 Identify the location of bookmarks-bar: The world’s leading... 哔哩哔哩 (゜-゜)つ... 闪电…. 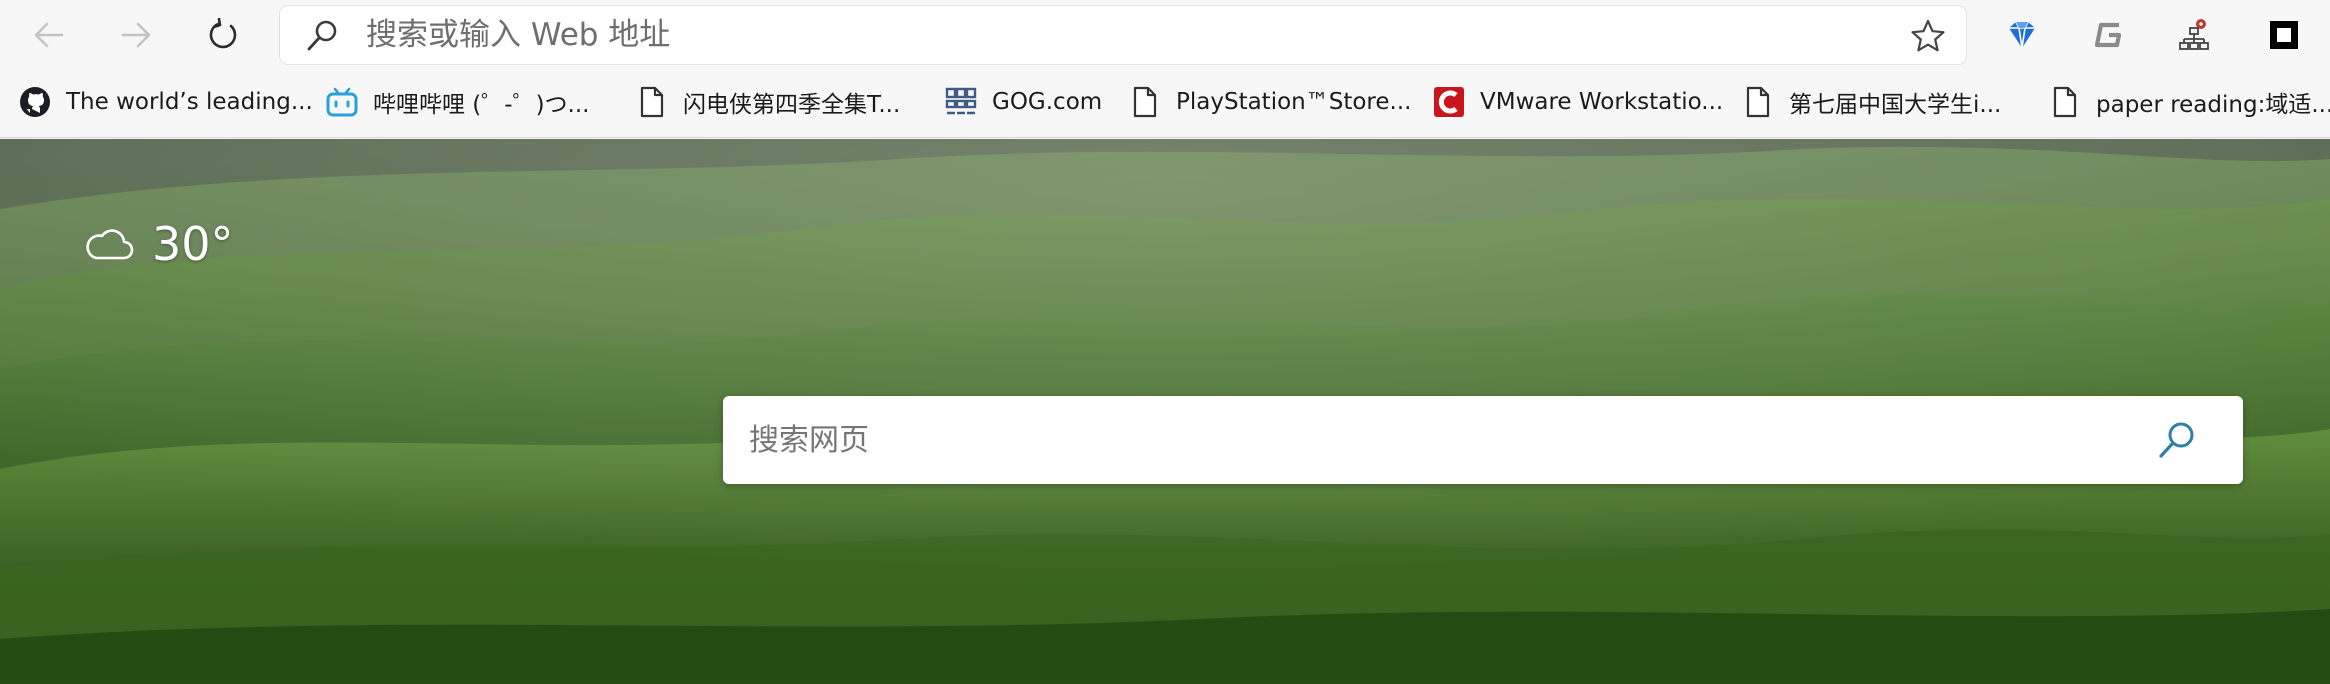
(1165, 104).